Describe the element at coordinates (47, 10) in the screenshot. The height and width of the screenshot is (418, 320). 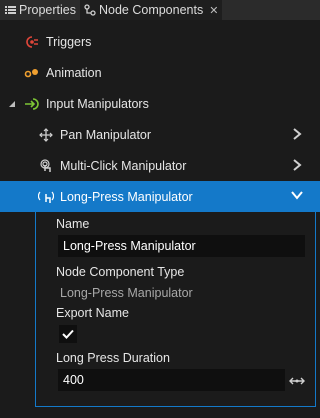
I see `tab-label: Properties` at that location.